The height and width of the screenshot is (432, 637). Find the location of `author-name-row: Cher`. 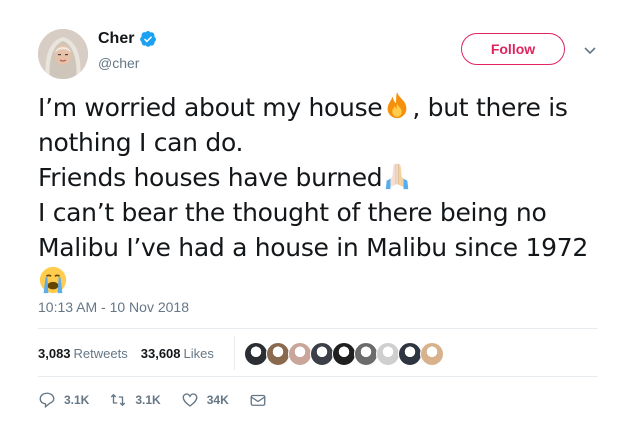

author-name-row: Cher is located at coordinates (127, 39).